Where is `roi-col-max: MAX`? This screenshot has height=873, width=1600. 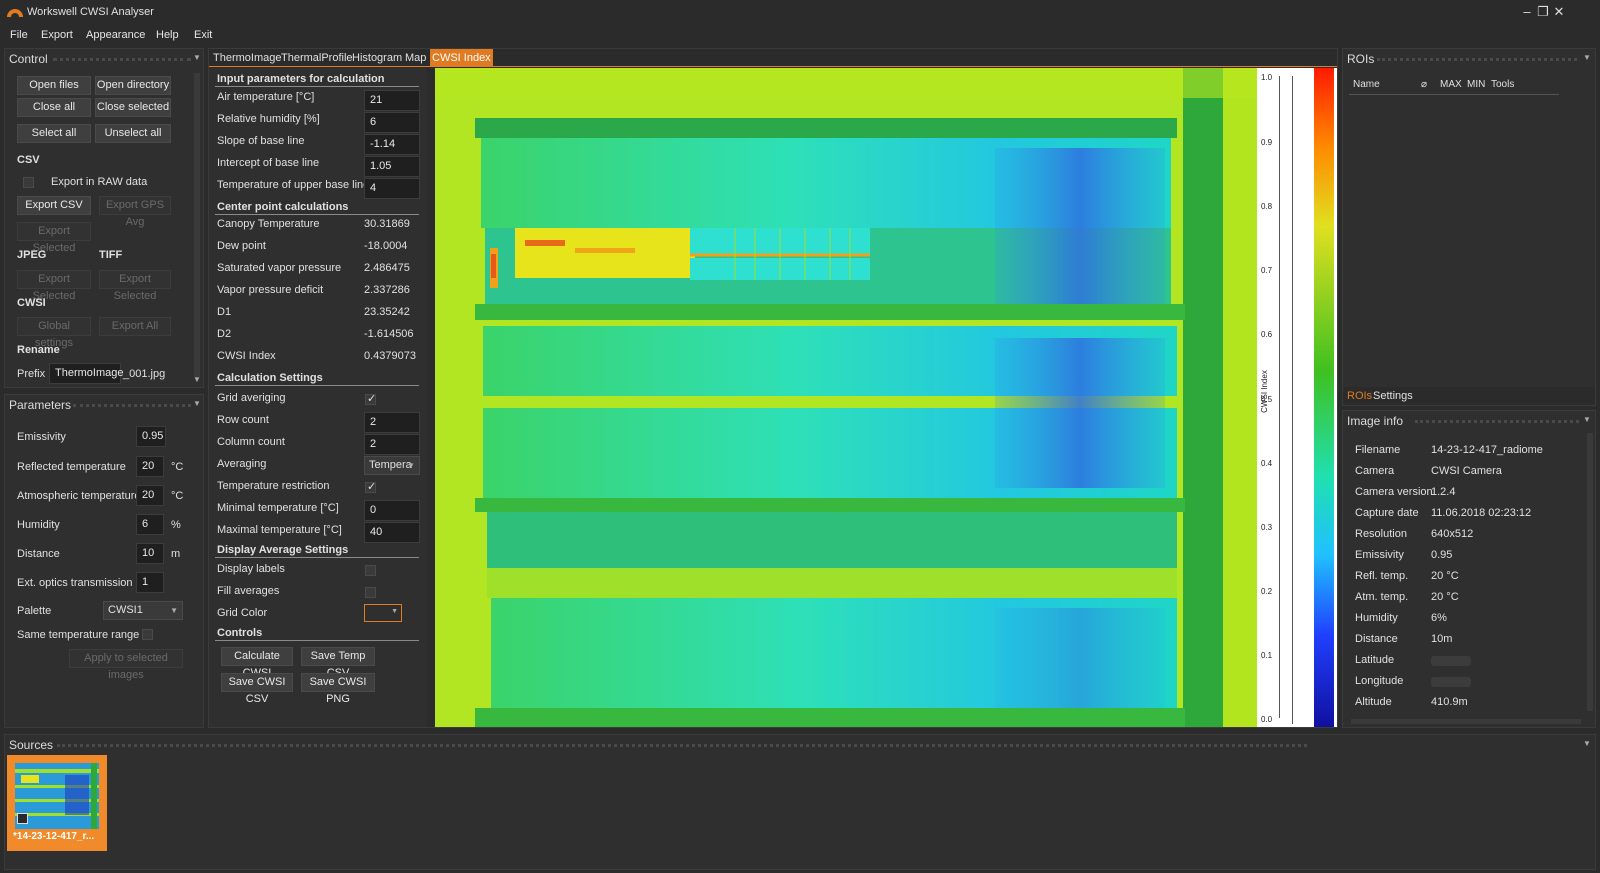 roi-col-max: MAX is located at coordinates (1451, 84).